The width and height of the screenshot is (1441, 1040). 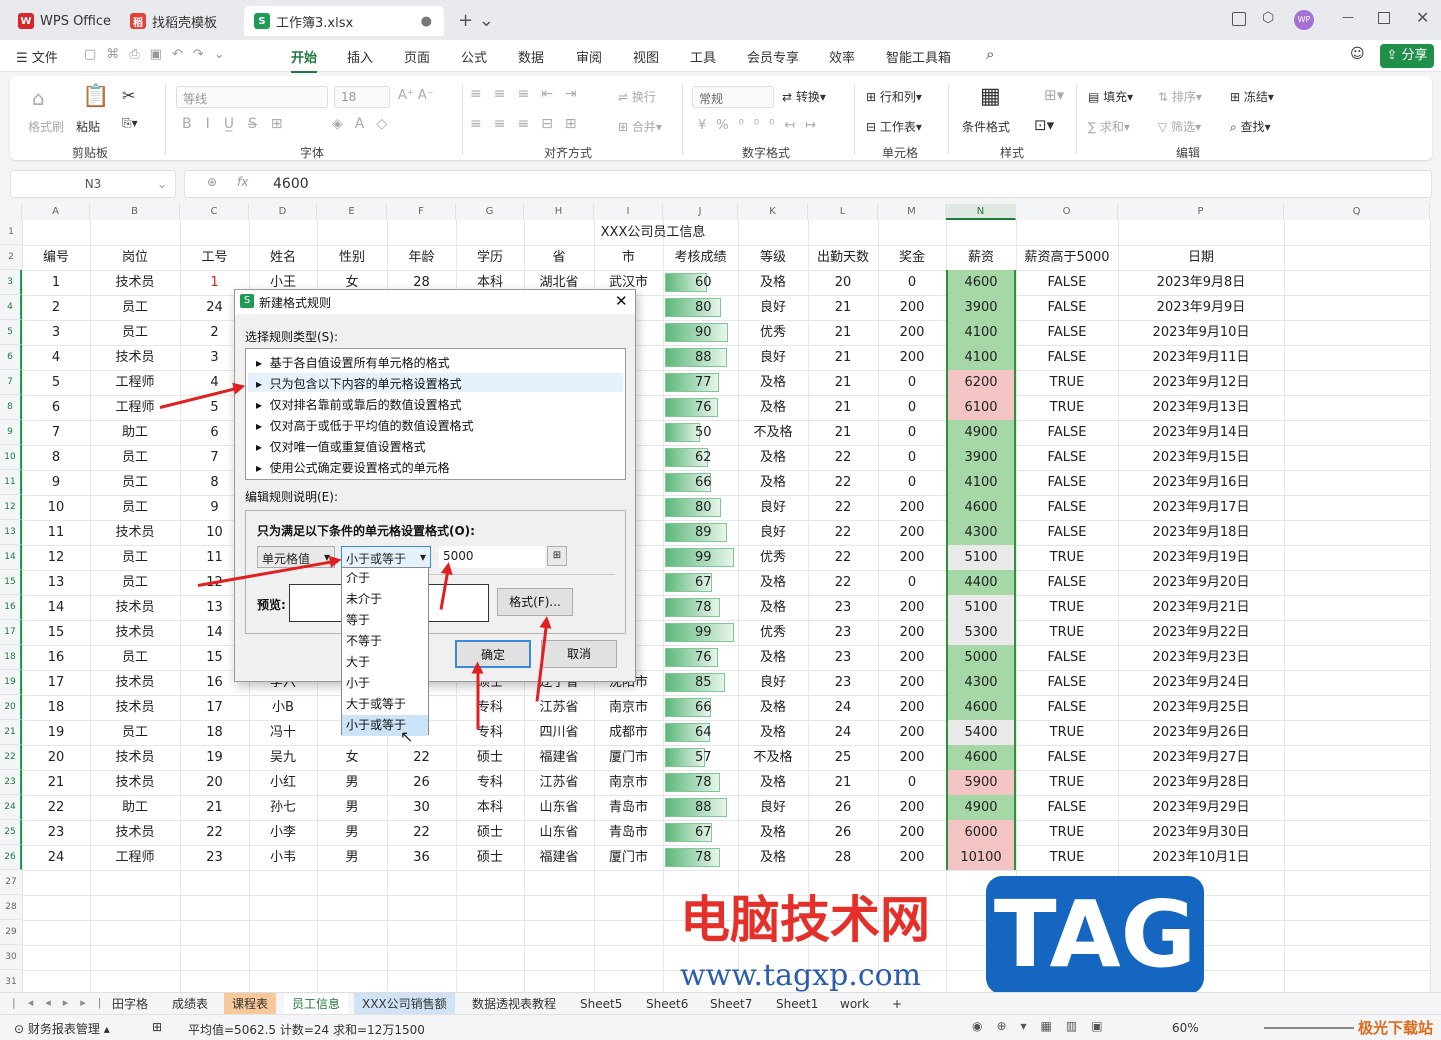 What do you see at coordinates (1201, 732) in the screenshot?
I see `table-cell: 2023年9月26日` at bounding box center [1201, 732].